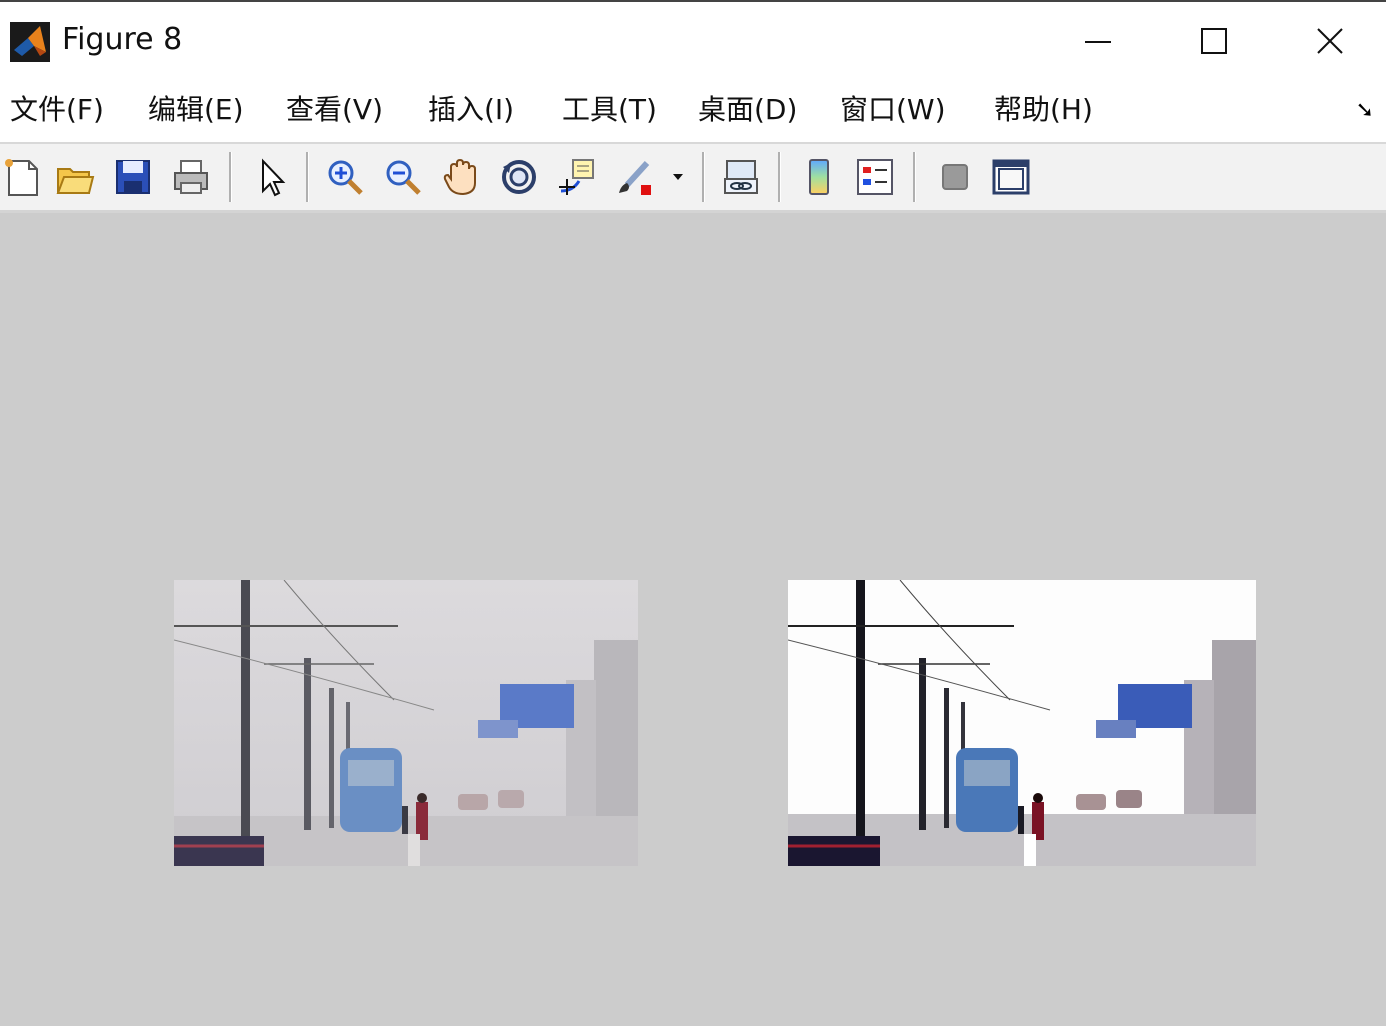 The image size is (1386, 1026). I want to click on image-axes-dehazed, so click(1022, 723).